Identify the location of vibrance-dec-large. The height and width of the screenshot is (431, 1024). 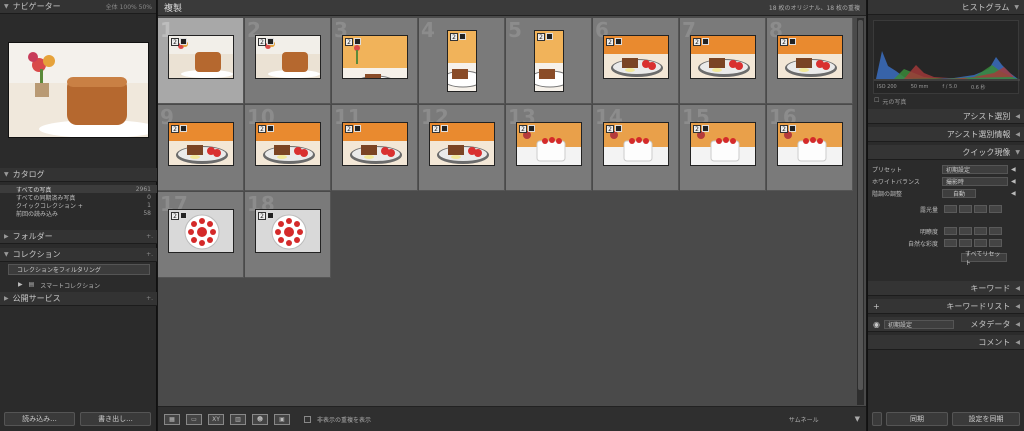
(950, 243).